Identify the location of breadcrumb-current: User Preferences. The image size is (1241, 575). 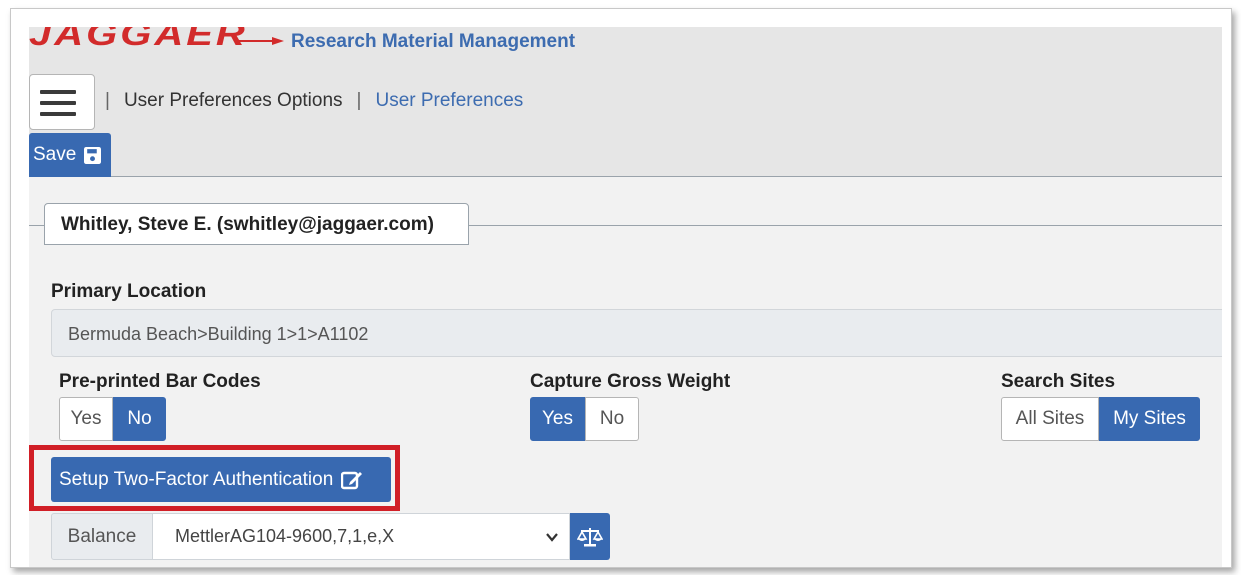
(449, 101).